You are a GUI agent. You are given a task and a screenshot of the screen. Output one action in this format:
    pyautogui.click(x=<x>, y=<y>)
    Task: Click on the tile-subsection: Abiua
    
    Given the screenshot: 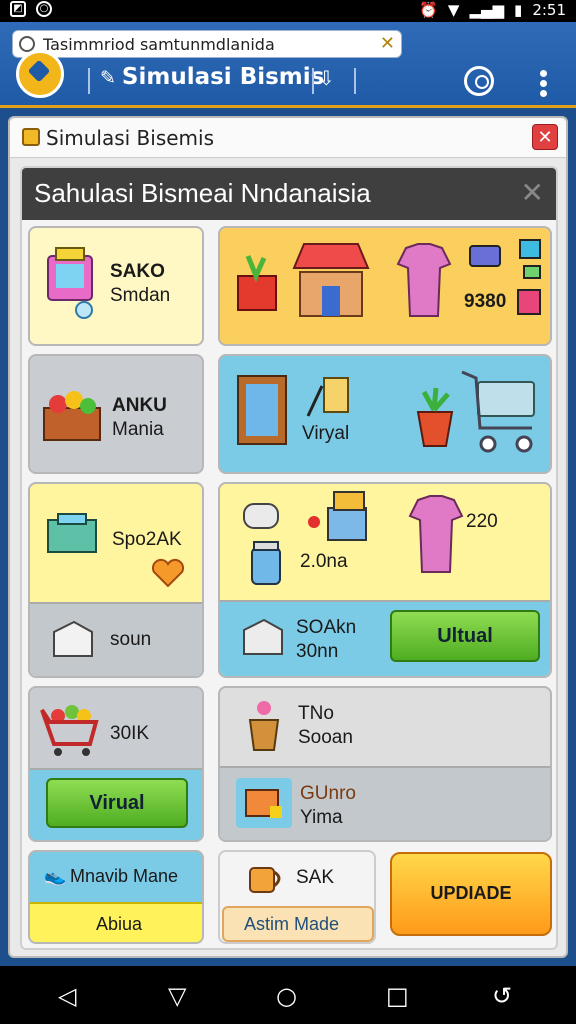 What is the action you would take?
    pyautogui.click(x=116, y=922)
    